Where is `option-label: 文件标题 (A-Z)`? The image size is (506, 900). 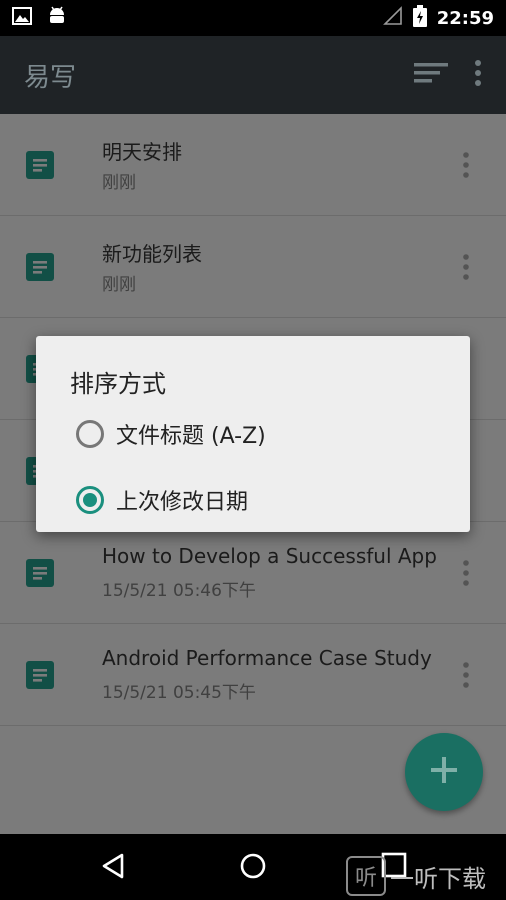
option-label: 文件标题 (A-Z) is located at coordinates (191, 436).